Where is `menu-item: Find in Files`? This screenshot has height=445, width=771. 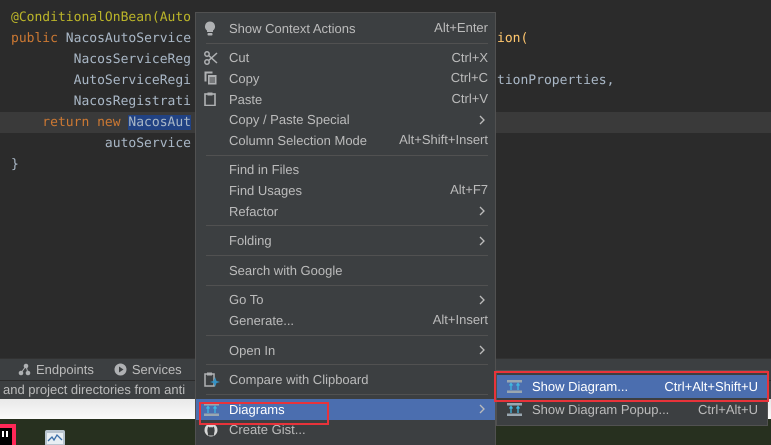
menu-item: Find in Files is located at coordinates (345, 170).